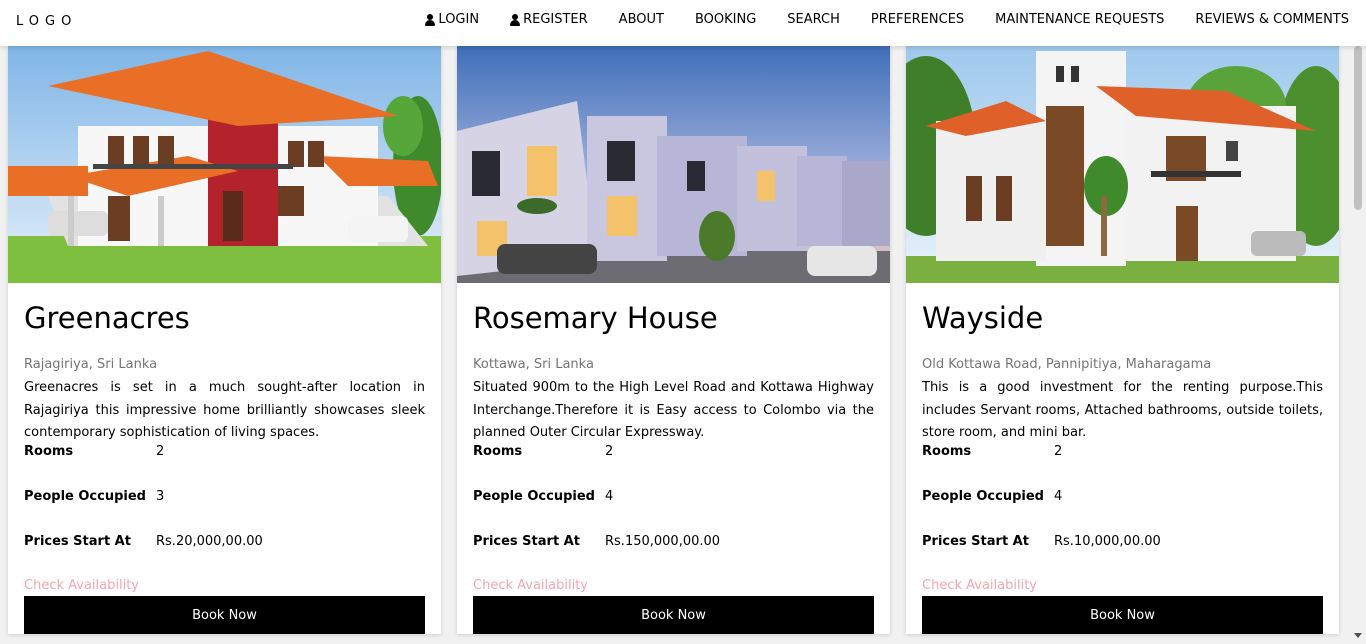 Image resolution: width=1366 pixels, height=644 pixels. I want to click on spec-price: Prices Start At Rs.20,000,00.00, so click(224, 556).